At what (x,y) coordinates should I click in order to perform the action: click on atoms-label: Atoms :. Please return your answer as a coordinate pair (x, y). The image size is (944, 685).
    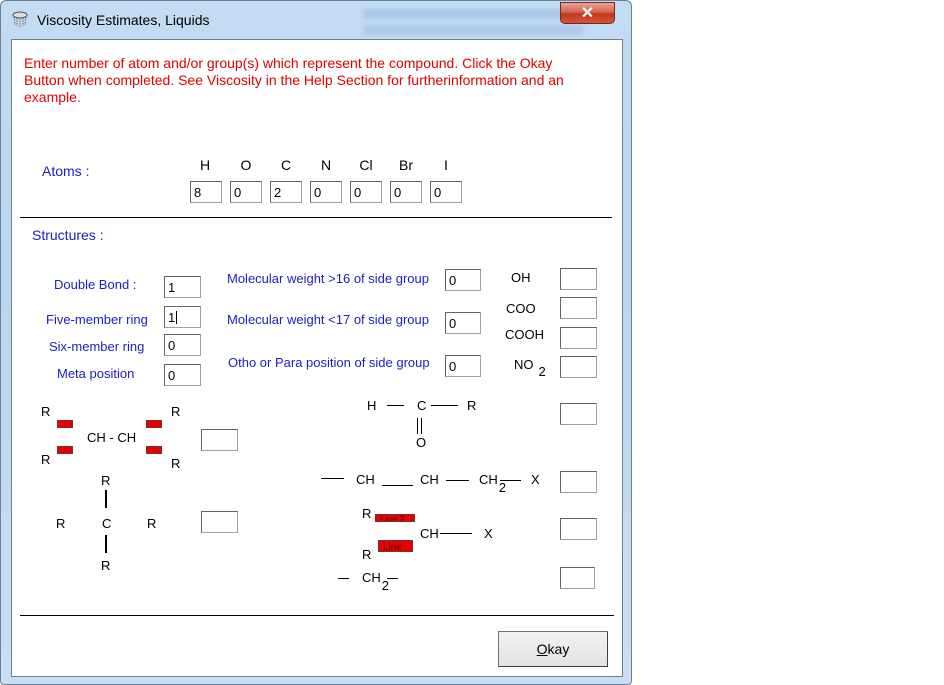
    Looking at the image, I should click on (66, 171).